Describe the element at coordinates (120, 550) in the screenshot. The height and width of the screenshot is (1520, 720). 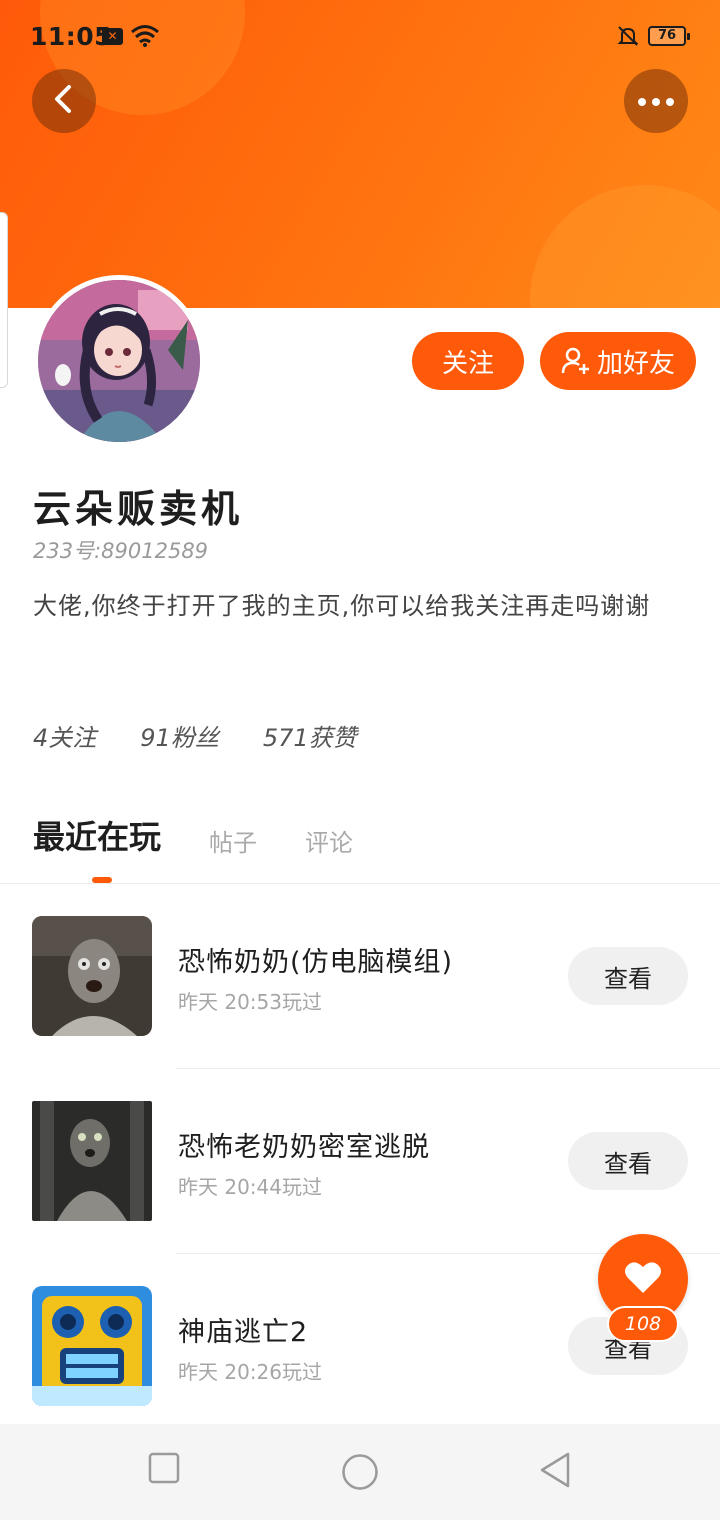
I see `user-id: 233号:89012589` at that location.